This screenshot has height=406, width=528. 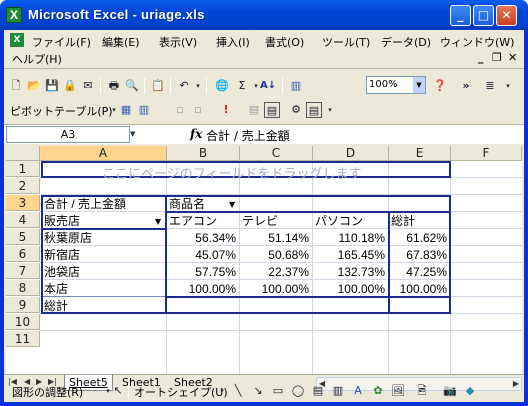 What do you see at coordinates (23, 186) in the screenshot?
I see `row-header-2: 2` at bounding box center [23, 186].